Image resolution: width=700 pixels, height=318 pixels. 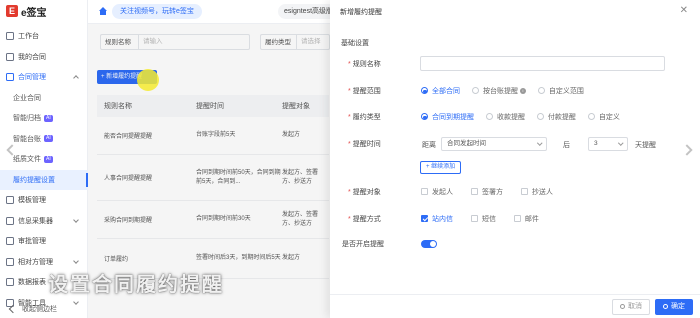 What do you see at coordinates (645, 145) in the screenshot?
I see `time-unit-label: 天提醒` at bounding box center [645, 145].